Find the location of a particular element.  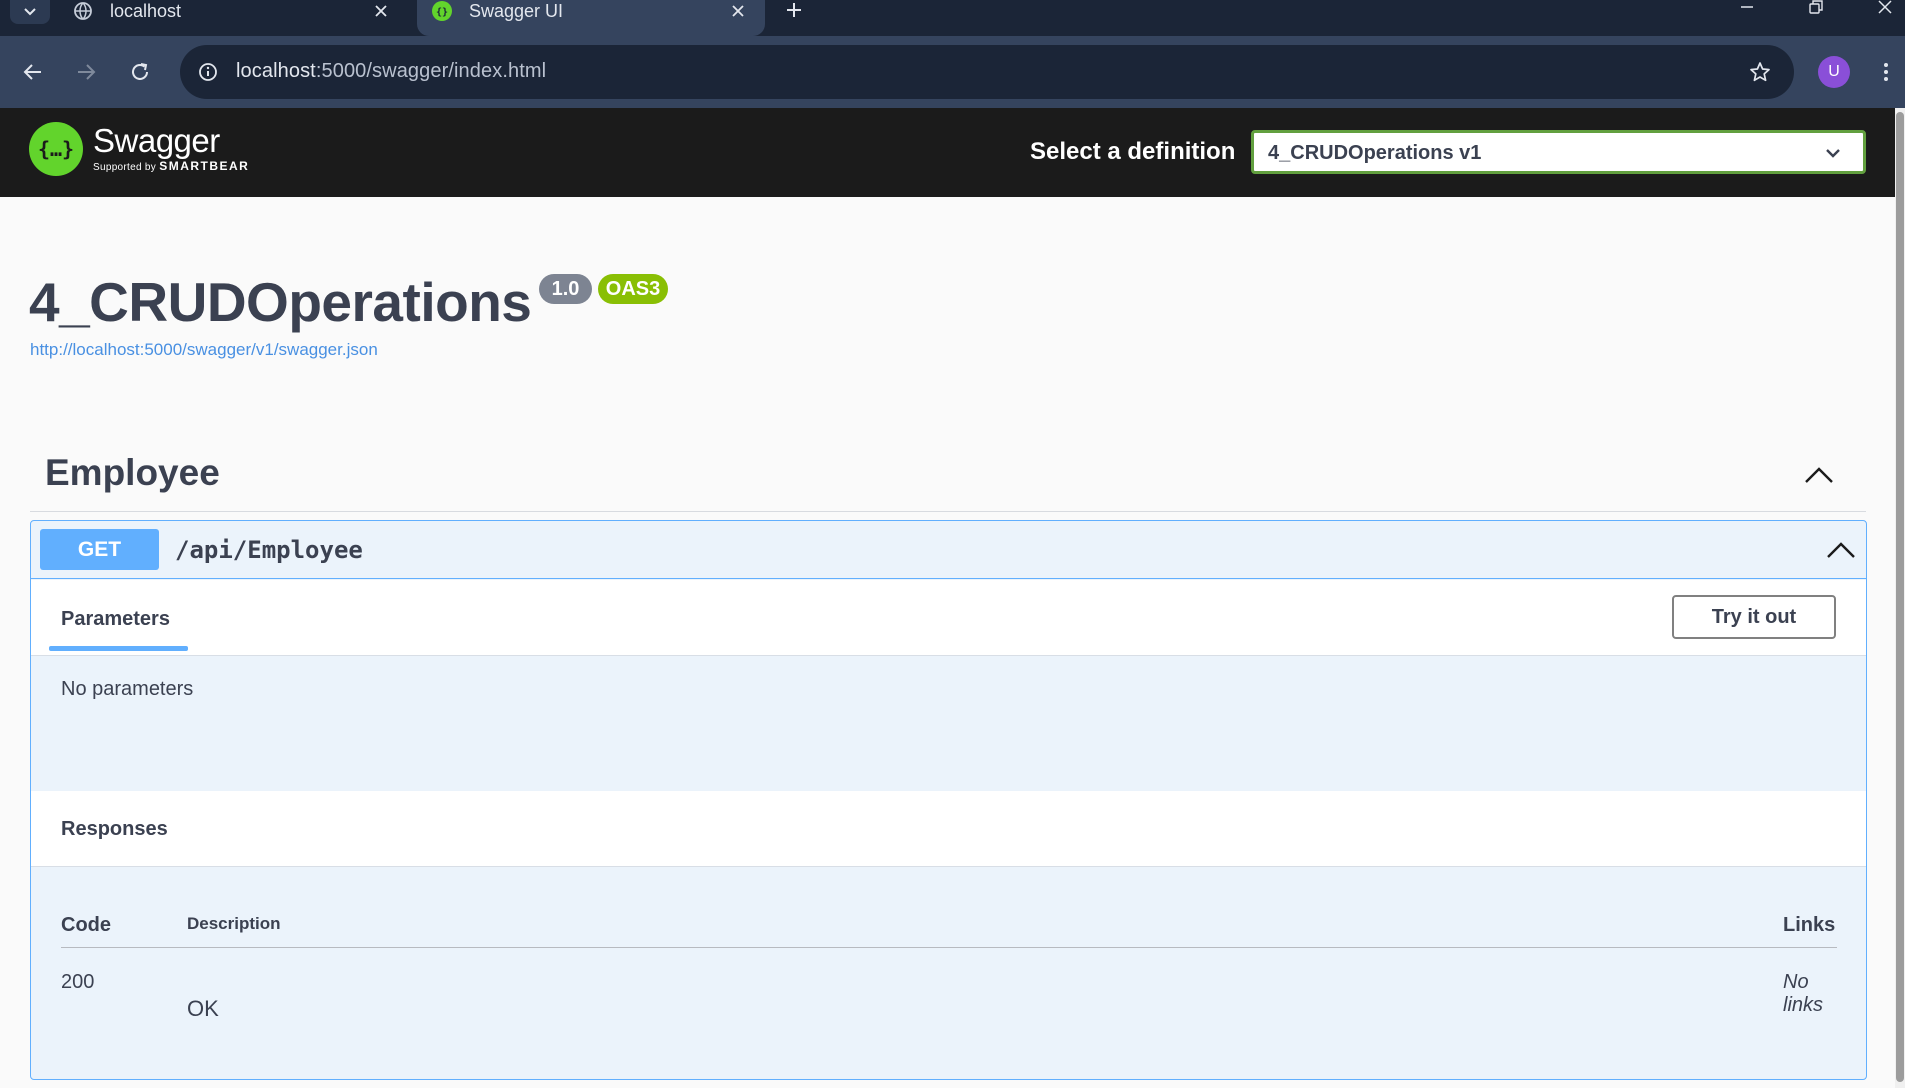

logo-sub-brand: SMARTBEAR is located at coordinates (204, 166).